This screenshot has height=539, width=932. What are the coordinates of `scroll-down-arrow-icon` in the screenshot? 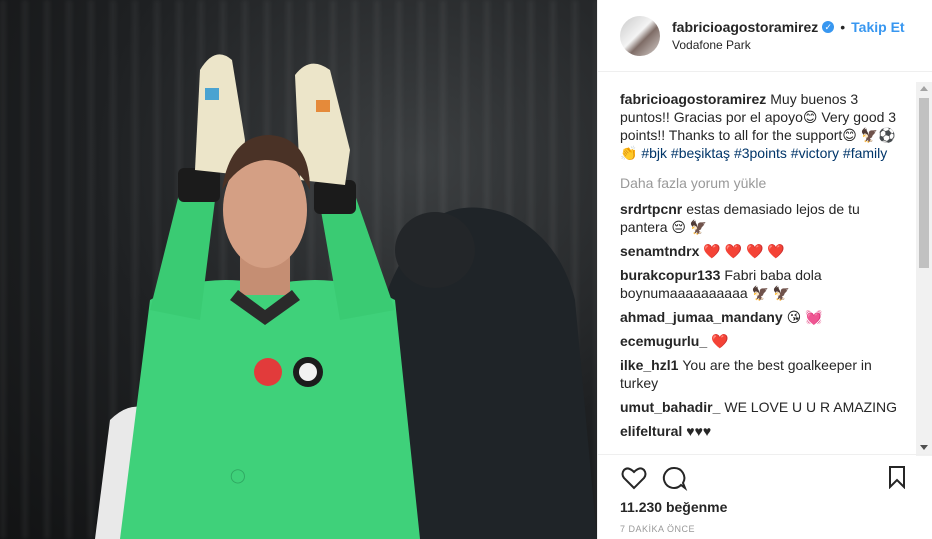 It's located at (924, 447).